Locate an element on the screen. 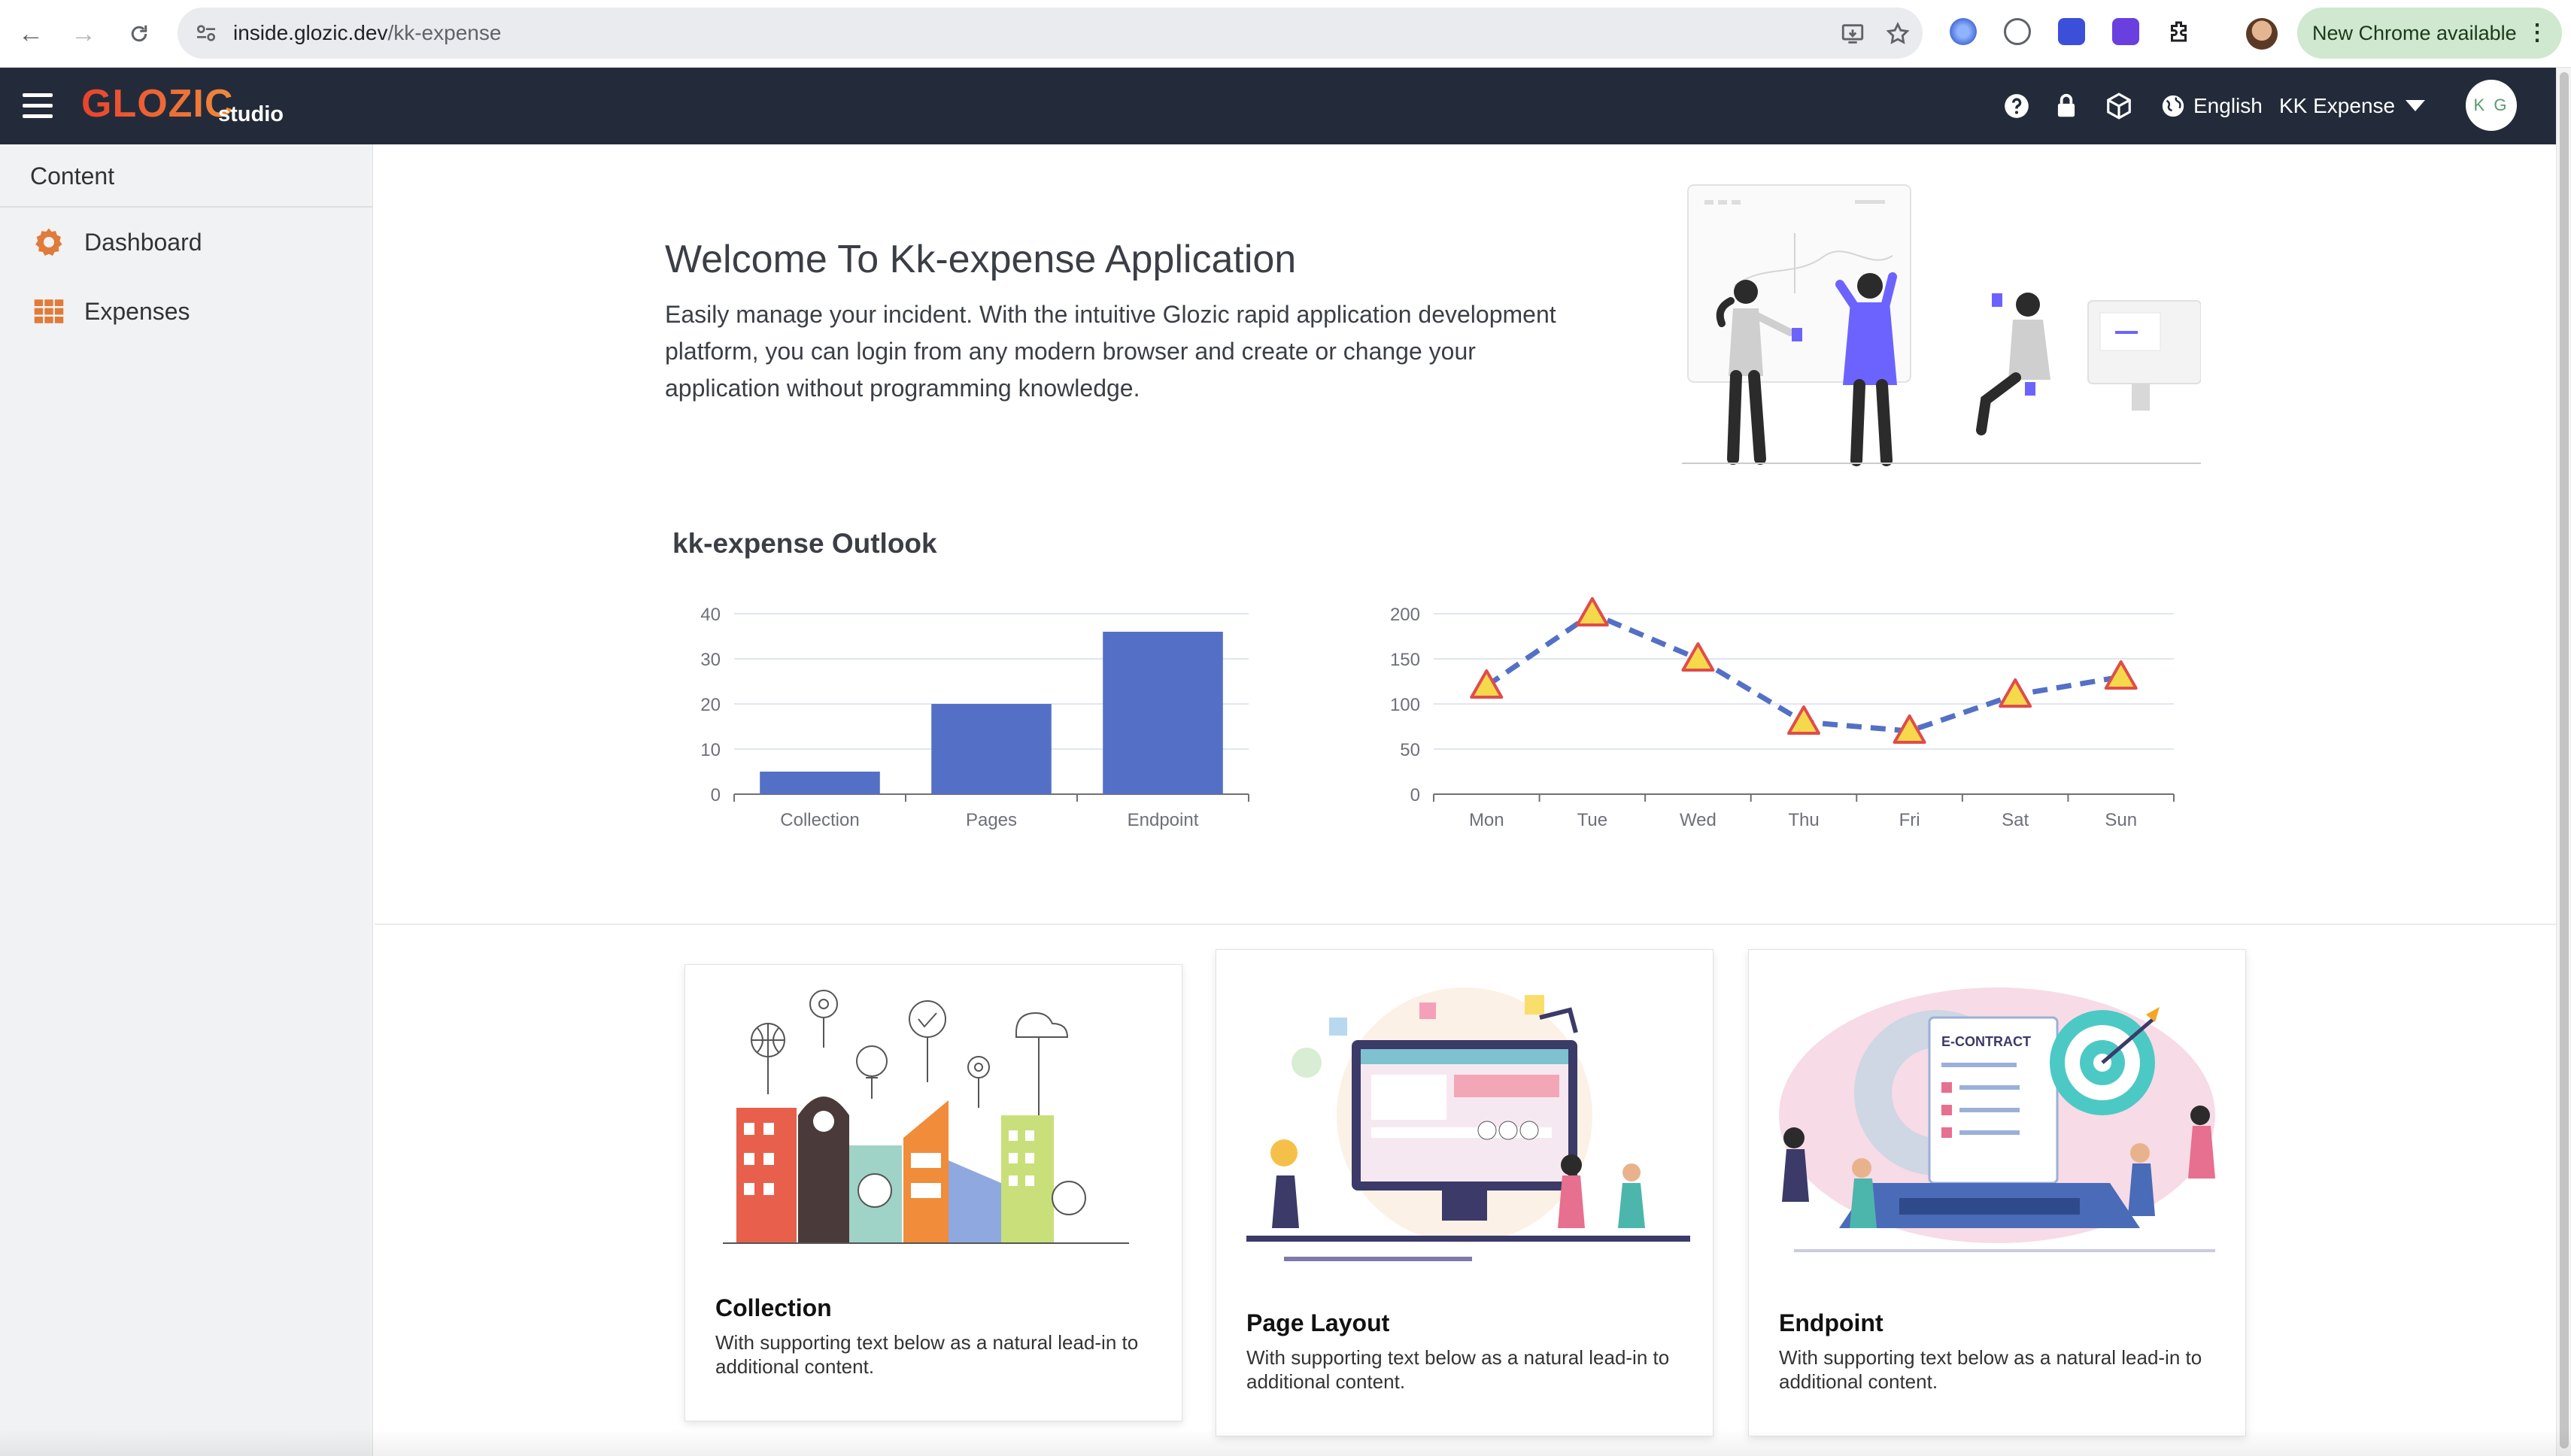 This screenshot has width=2571, height=1456. y-tick-label: 40 is located at coordinates (711, 615).